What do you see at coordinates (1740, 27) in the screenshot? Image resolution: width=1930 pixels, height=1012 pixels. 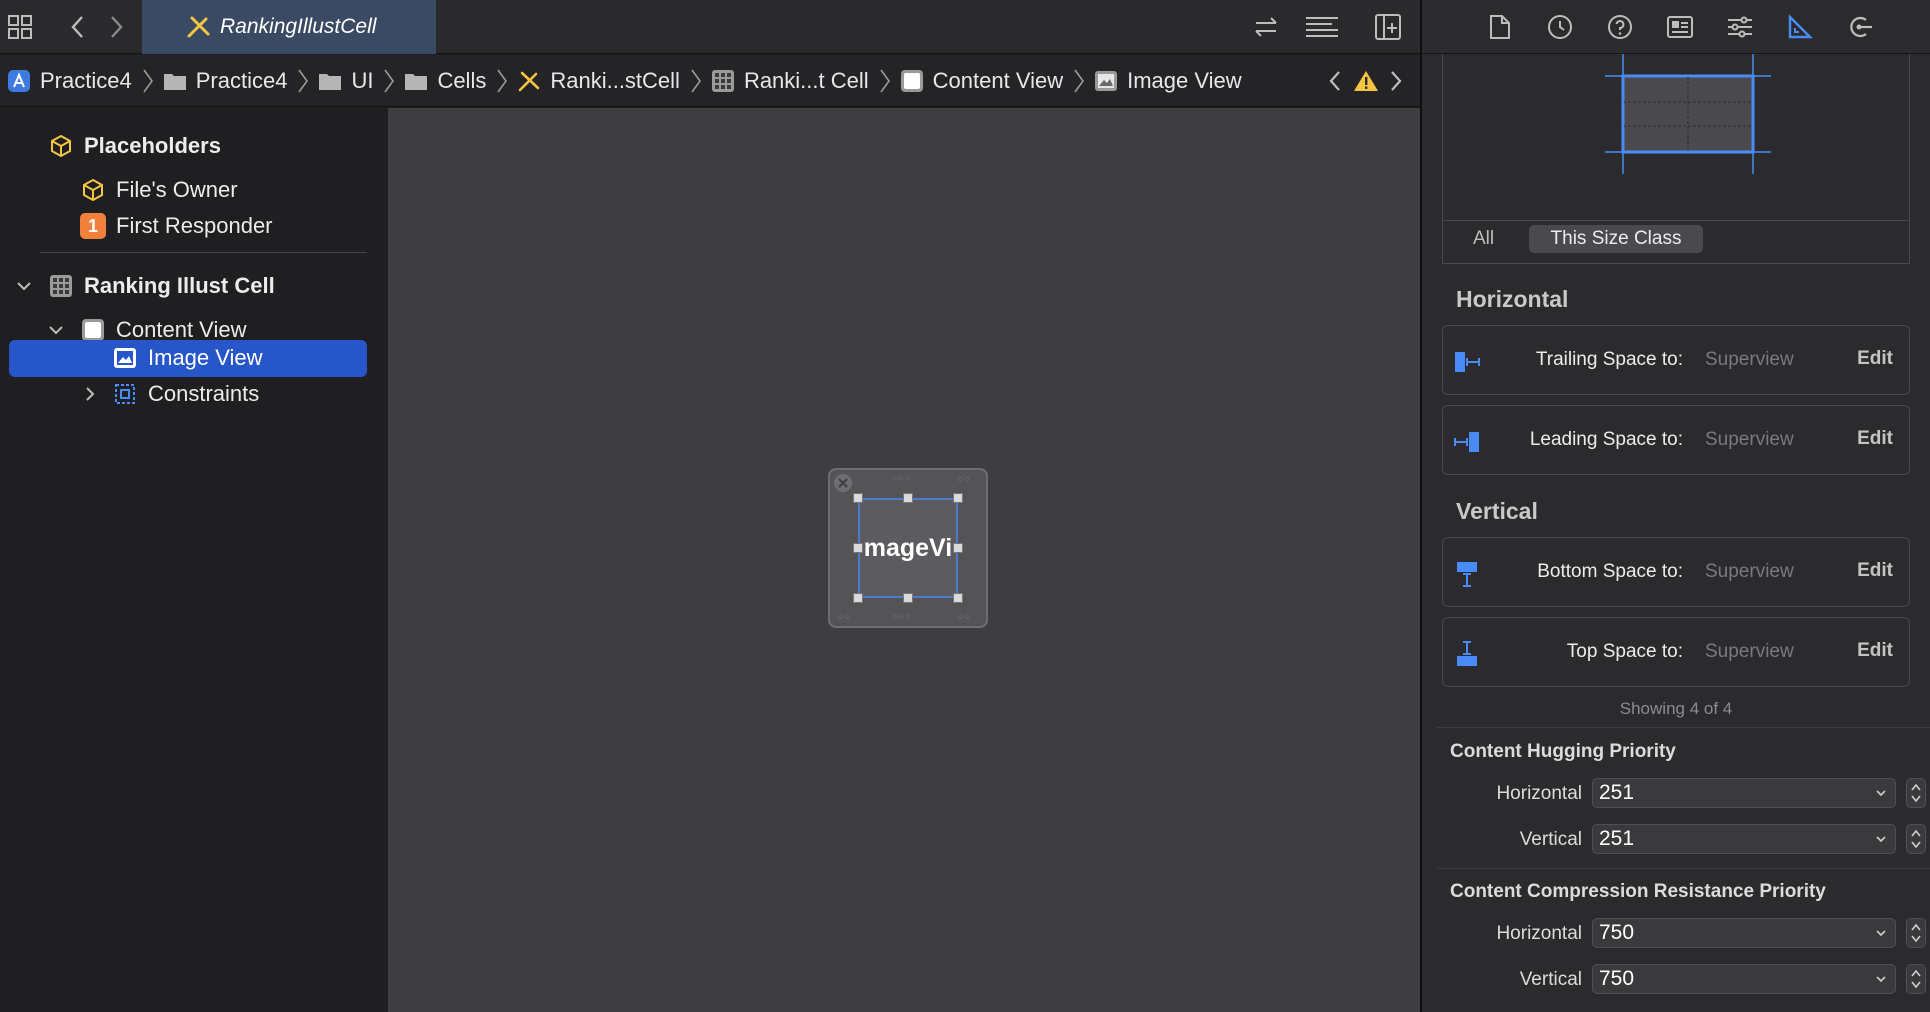 I see `attributes-inspector-icon` at bounding box center [1740, 27].